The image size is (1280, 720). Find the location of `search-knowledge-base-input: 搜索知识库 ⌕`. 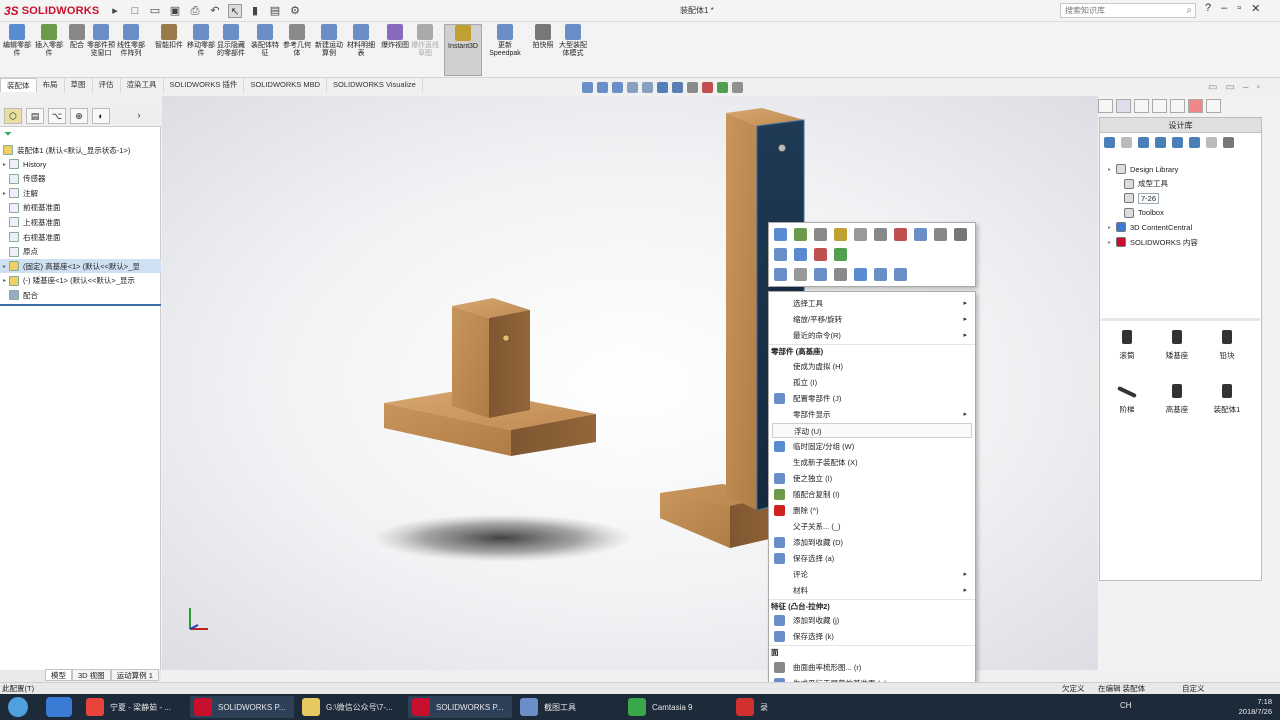

search-knowledge-base-input: 搜索知识库 ⌕ is located at coordinates (1128, 10).